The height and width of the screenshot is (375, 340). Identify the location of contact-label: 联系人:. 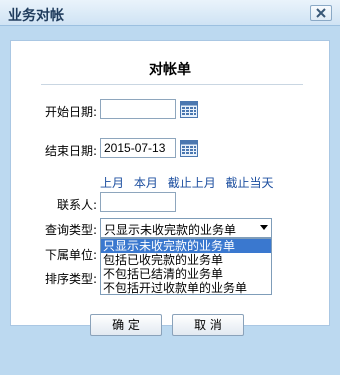
(76, 205).